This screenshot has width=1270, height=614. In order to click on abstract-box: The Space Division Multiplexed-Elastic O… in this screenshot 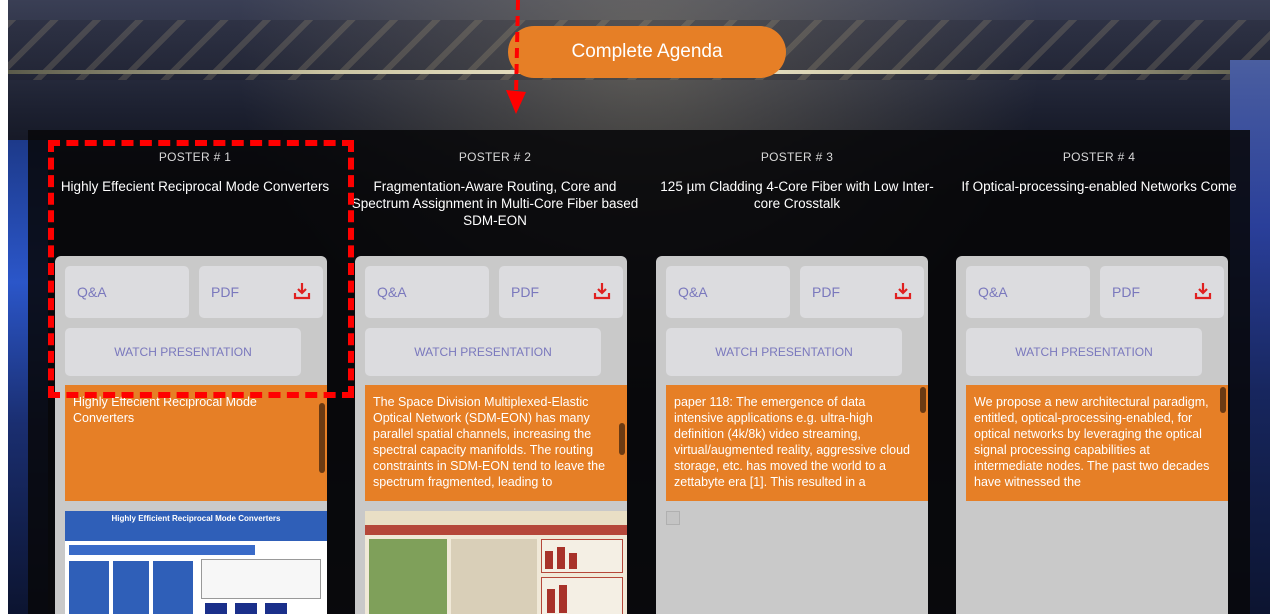, I will do `click(496, 443)`.